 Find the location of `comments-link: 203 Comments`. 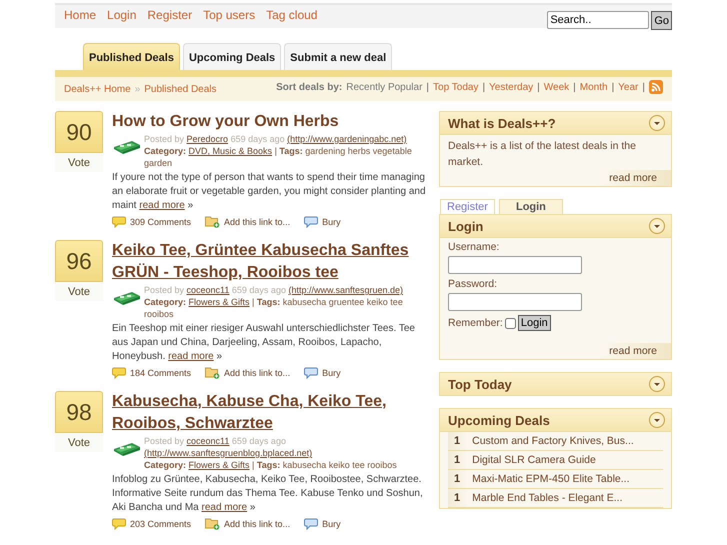

comments-link: 203 Comments is located at coordinates (161, 523).